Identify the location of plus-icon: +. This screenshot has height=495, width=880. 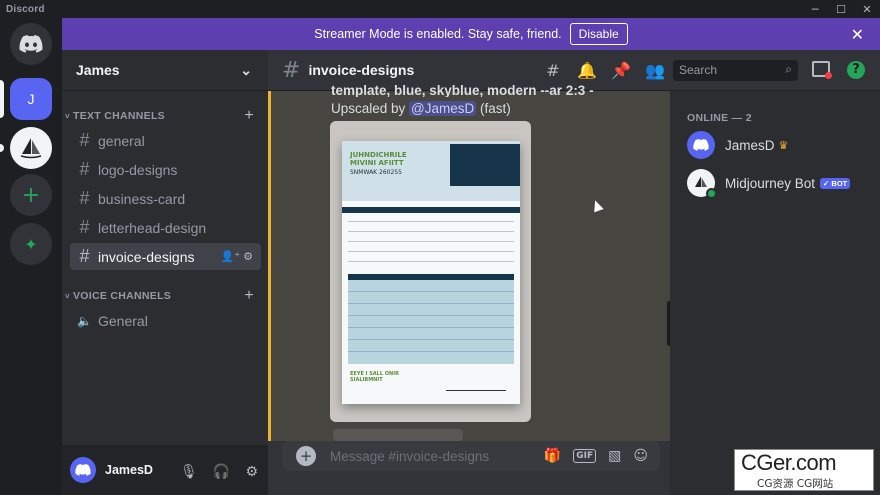
(31, 195).